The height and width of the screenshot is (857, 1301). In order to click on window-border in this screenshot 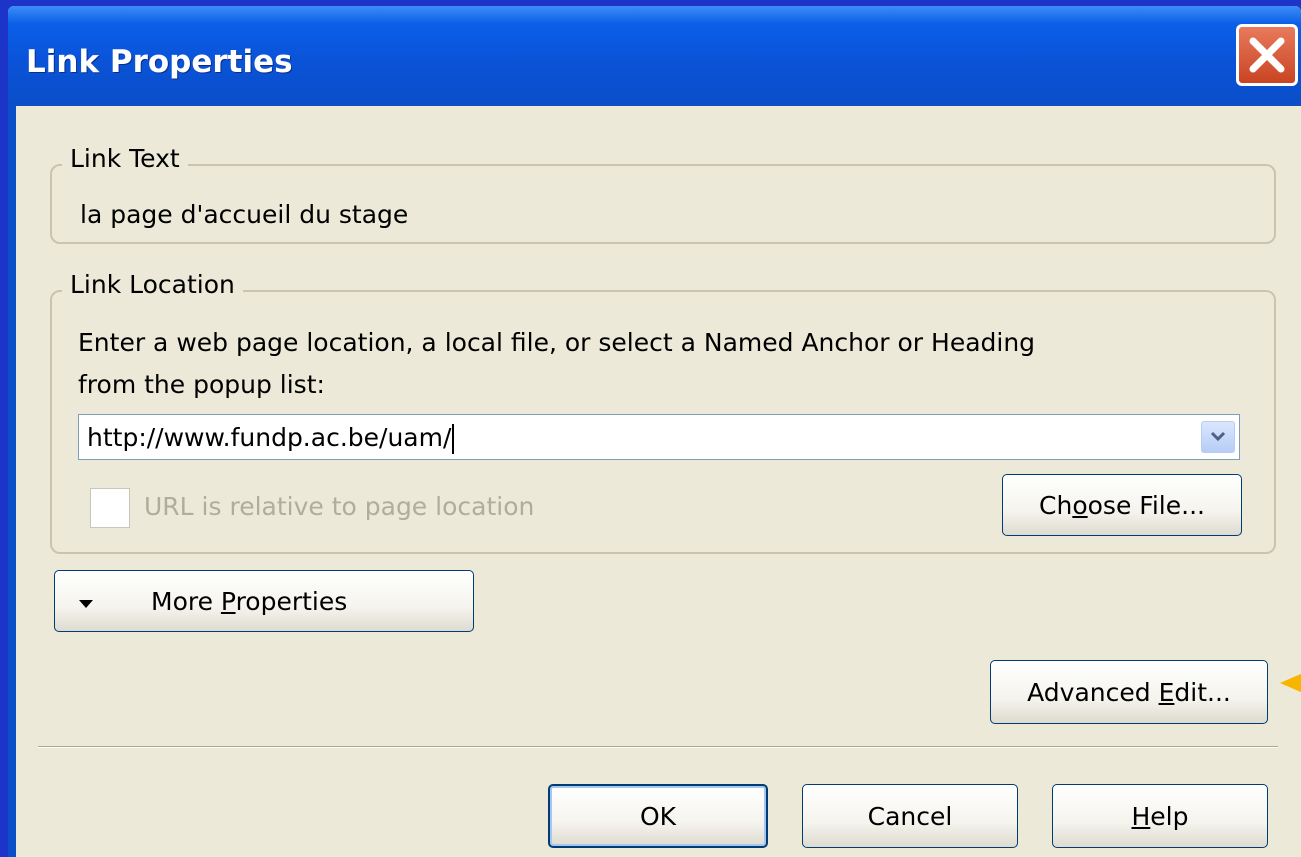, I will do `click(12, 481)`.